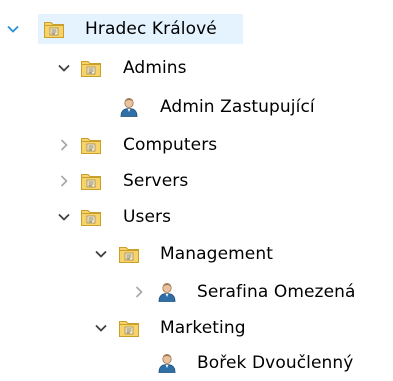  What do you see at coordinates (275, 363) in the screenshot?
I see `tree-node-label: Bořek Dvoučlenný` at bounding box center [275, 363].